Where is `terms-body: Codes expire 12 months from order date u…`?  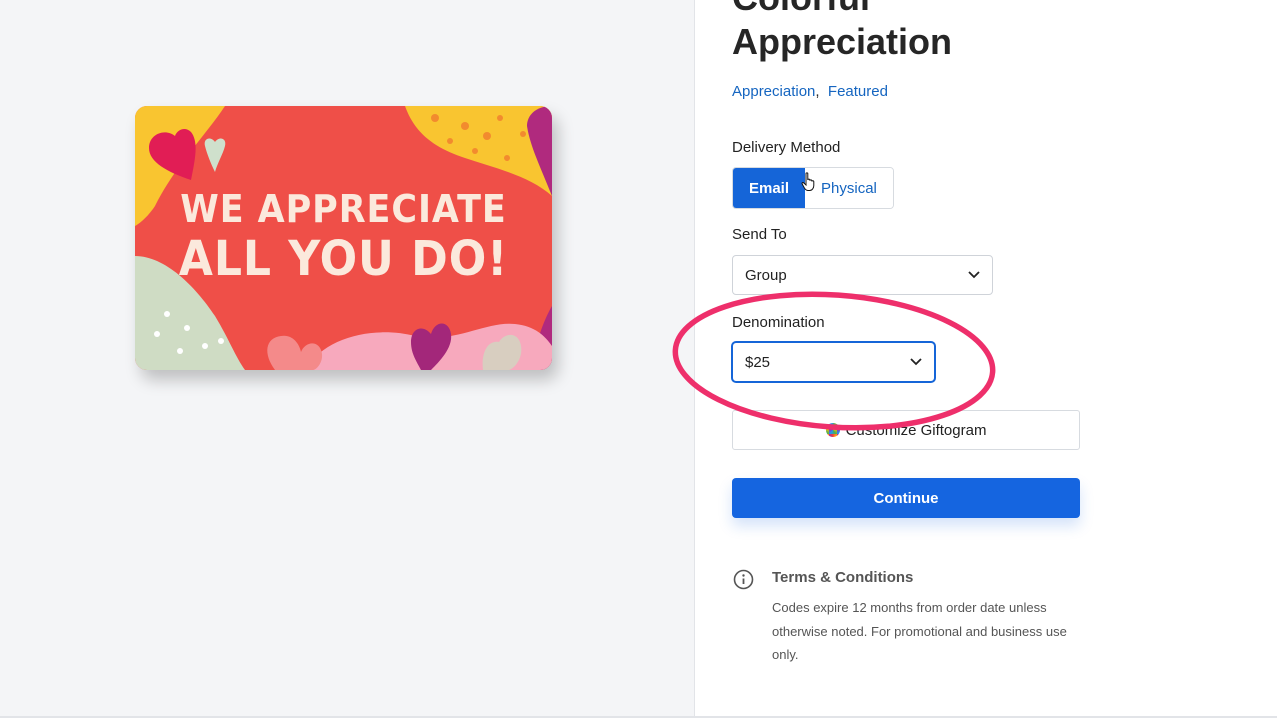
terms-body: Codes expire 12 months from order date u… is located at coordinates (919, 631).